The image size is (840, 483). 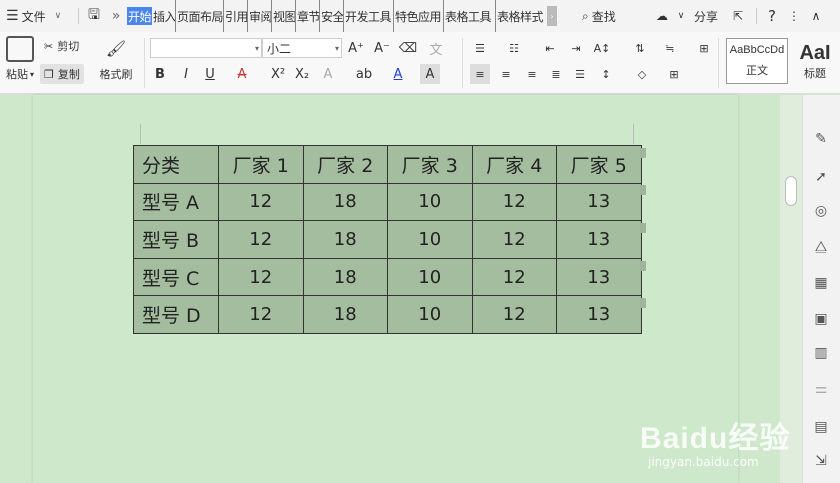 What do you see at coordinates (602, 48) in the screenshot?
I see `text-direction-icon: A↕` at bounding box center [602, 48].